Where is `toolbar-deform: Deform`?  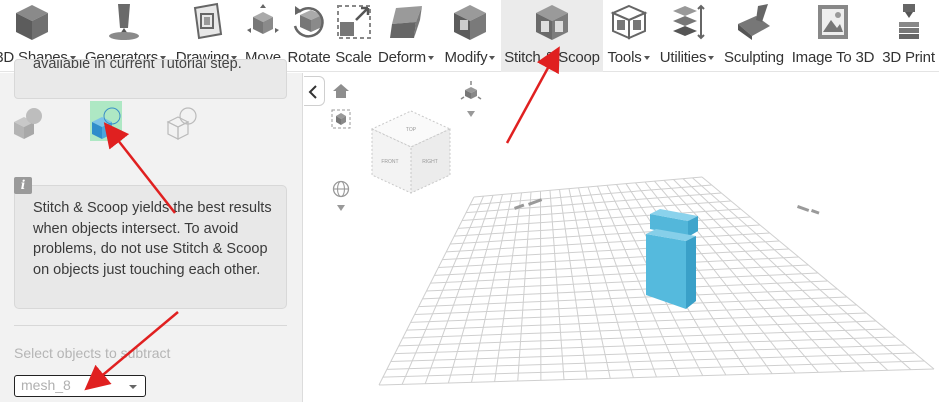
toolbar-deform: Deform is located at coordinates (406, 36).